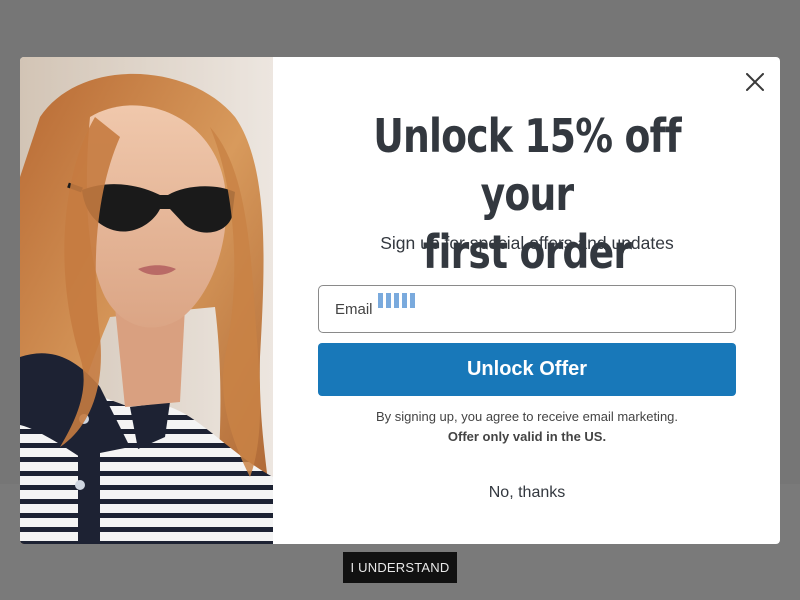  Describe the element at coordinates (396, 300) in the screenshot. I see `typing-indicator` at that location.